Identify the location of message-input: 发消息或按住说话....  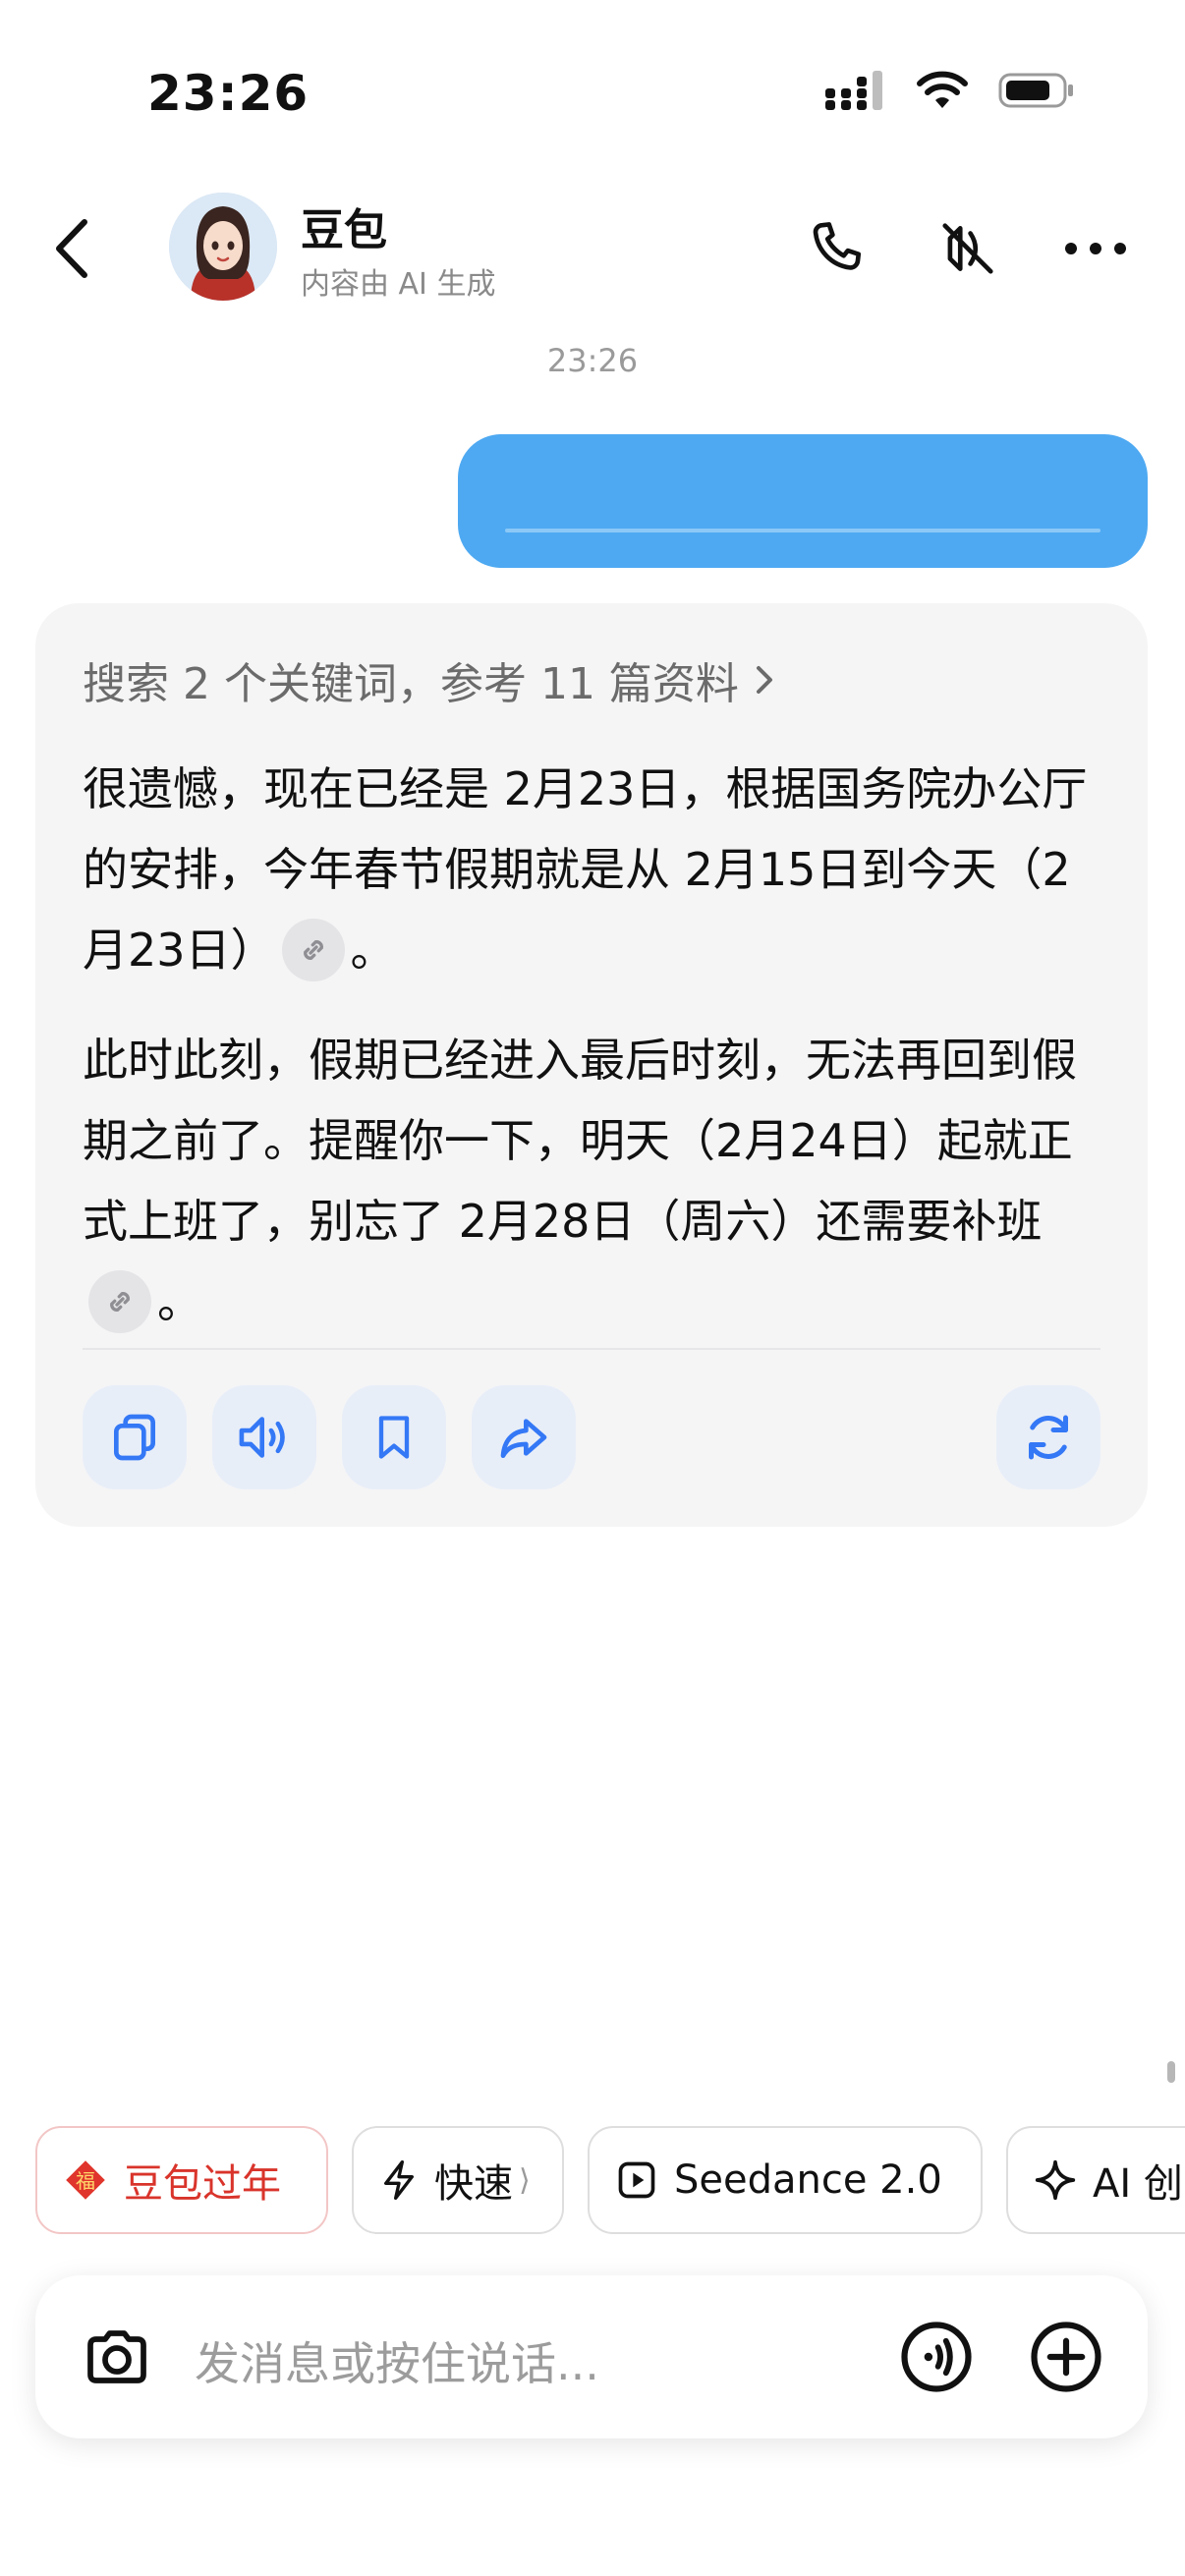
(397, 2360).